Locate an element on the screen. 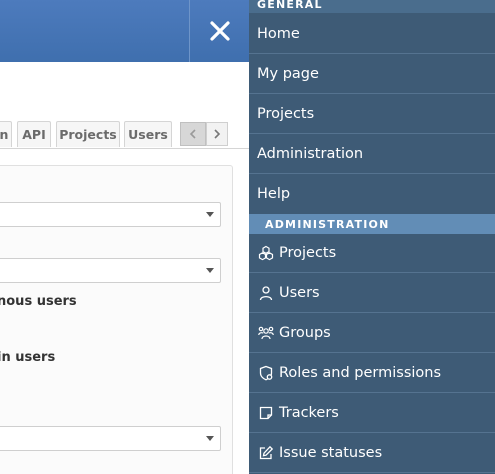 The height and width of the screenshot is (474, 495). admin-item-issue-statuses: Issue statuses is located at coordinates (372, 453).